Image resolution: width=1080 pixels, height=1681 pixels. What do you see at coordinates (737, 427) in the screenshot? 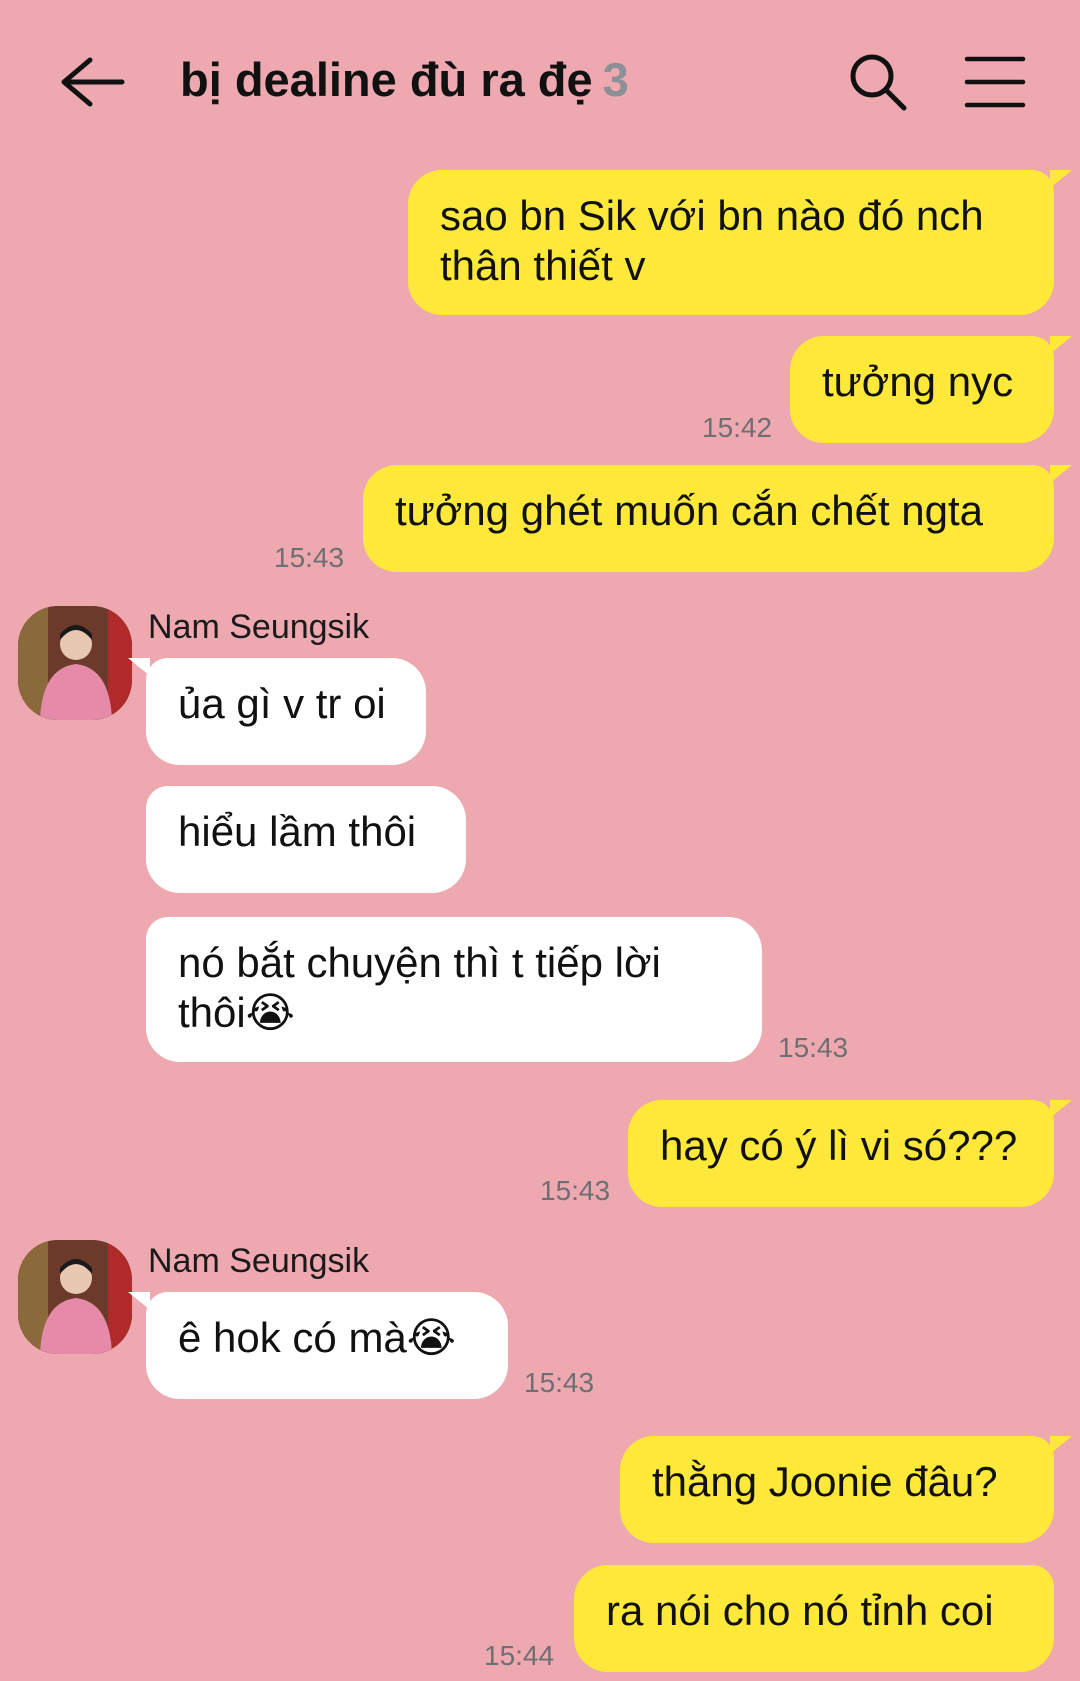
I see `message-time: 15:42` at bounding box center [737, 427].